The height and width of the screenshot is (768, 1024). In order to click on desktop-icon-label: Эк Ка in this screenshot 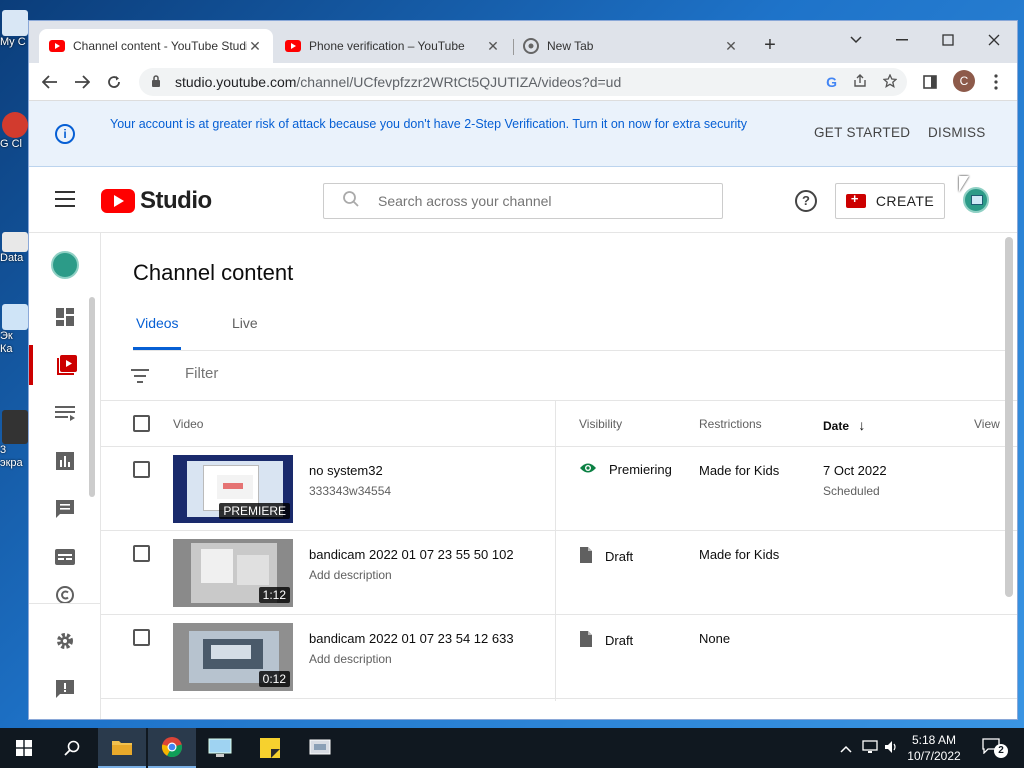, I will do `click(6, 342)`.